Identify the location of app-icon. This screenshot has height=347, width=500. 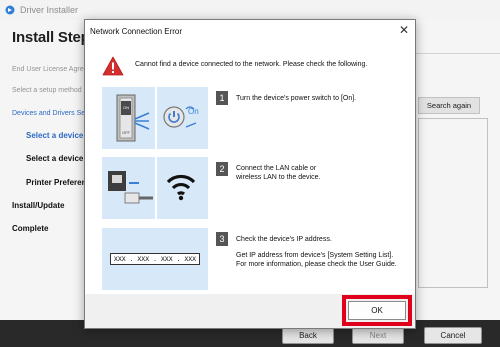
(10, 10).